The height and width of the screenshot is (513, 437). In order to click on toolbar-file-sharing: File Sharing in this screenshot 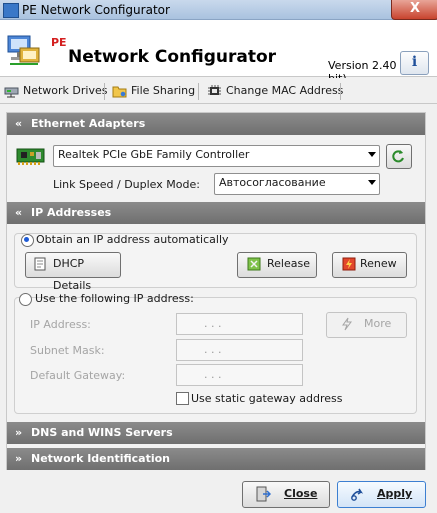, I will do `click(153, 91)`.